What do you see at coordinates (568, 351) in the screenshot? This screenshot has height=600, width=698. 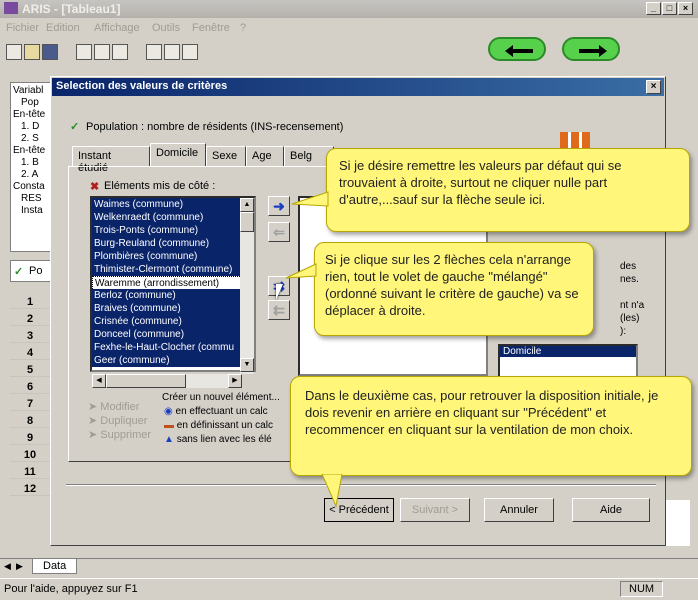 I see `criteria-item-domicile: Domicile` at bounding box center [568, 351].